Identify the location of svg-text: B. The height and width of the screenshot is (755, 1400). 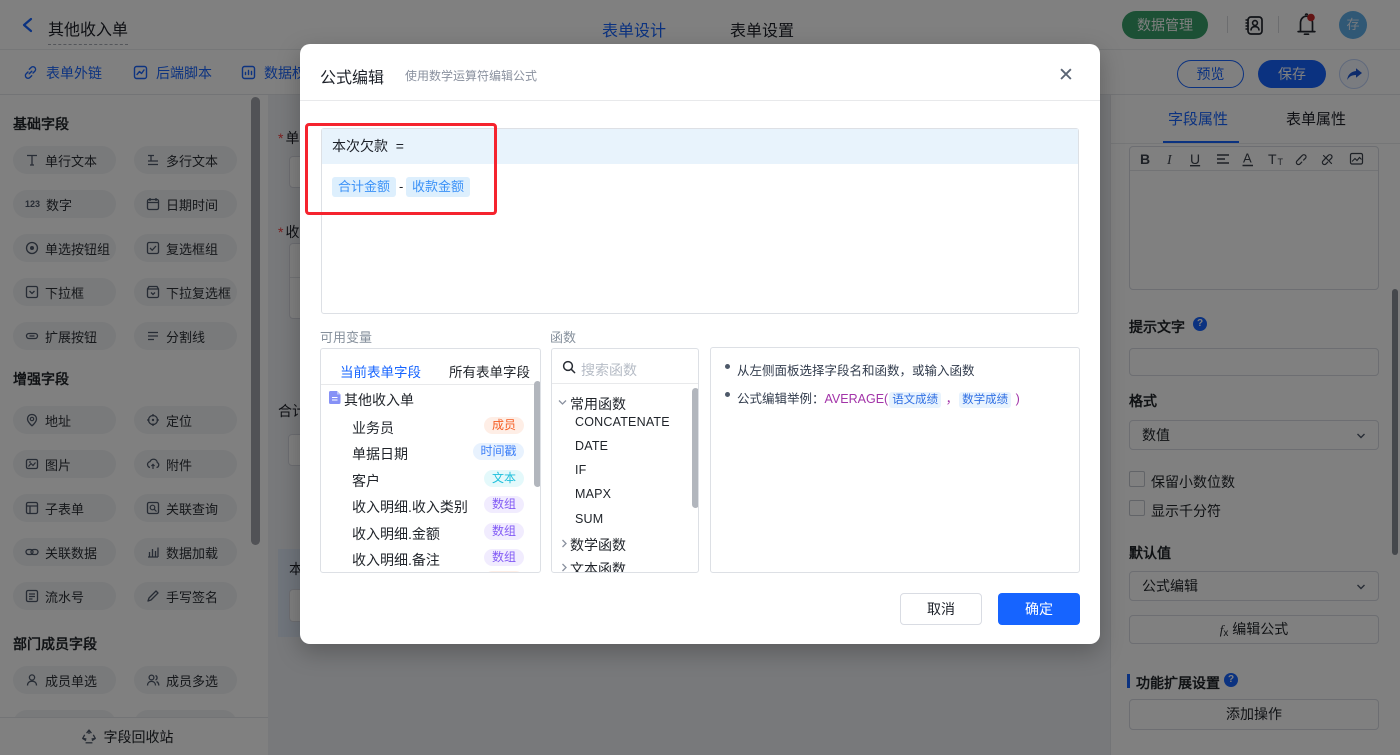
(1145, 159).